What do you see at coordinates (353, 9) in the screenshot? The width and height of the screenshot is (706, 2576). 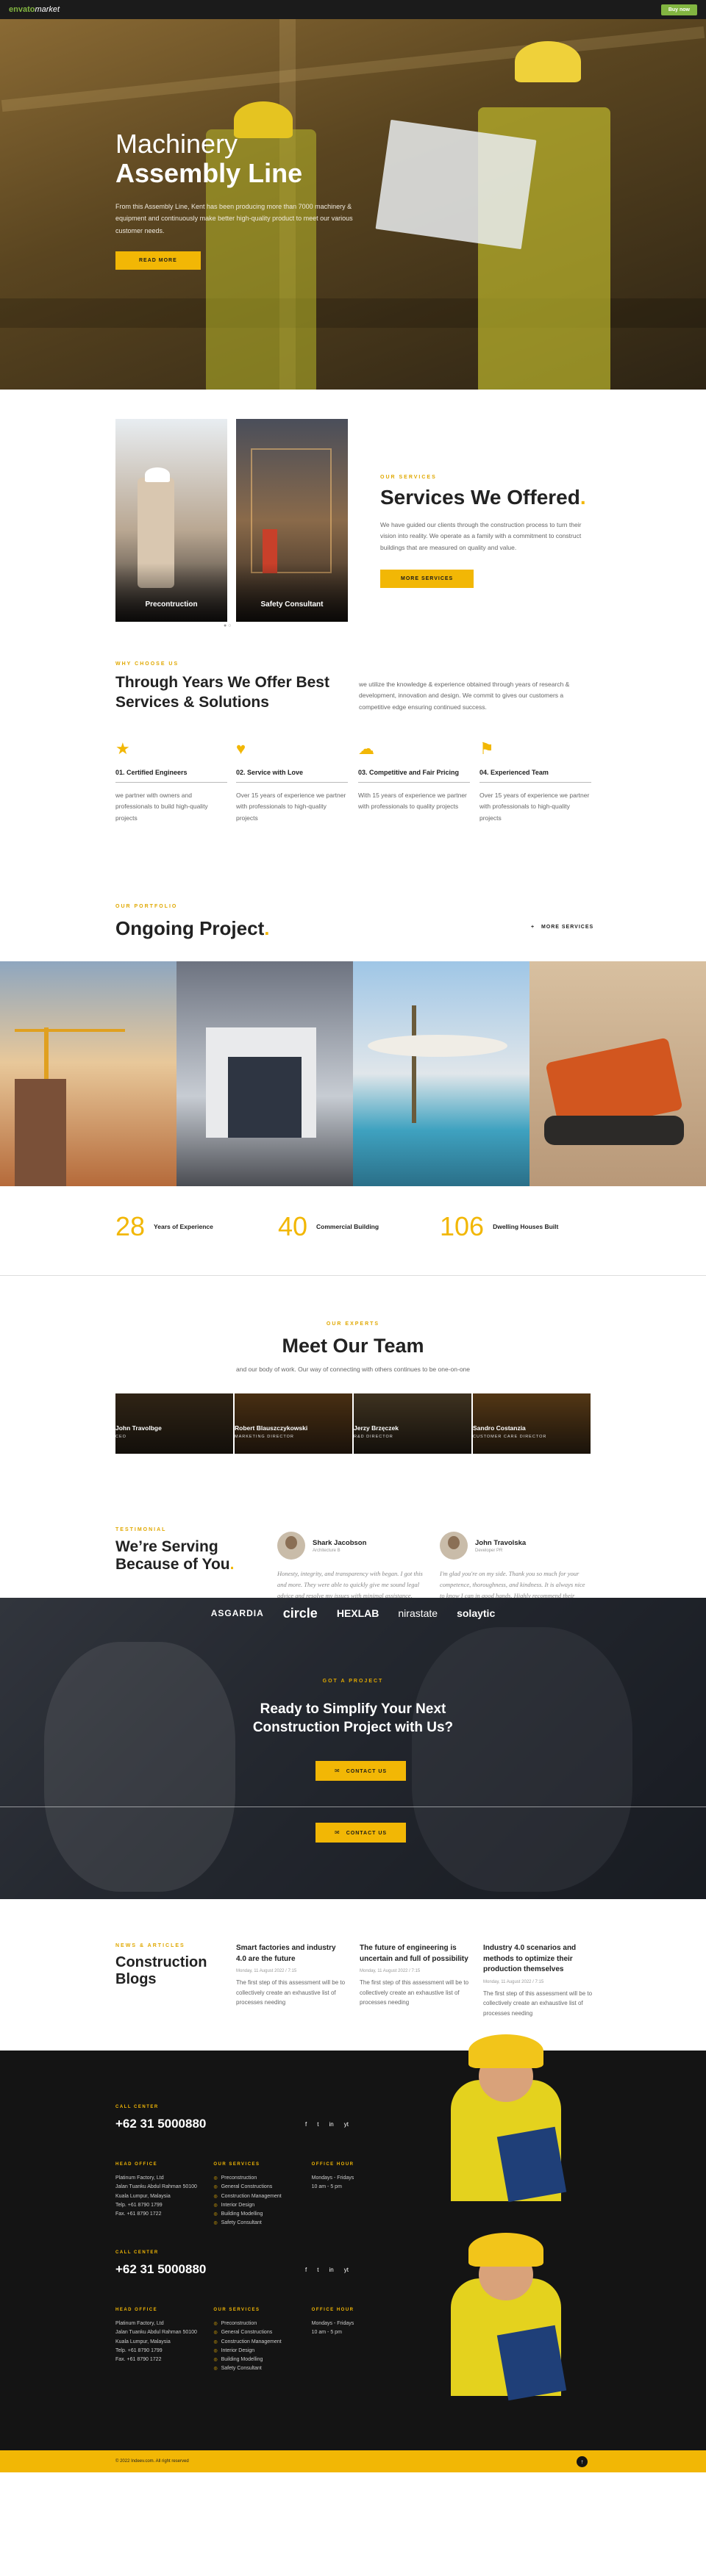 I see `top-bar: envatomarket Buy now` at bounding box center [353, 9].